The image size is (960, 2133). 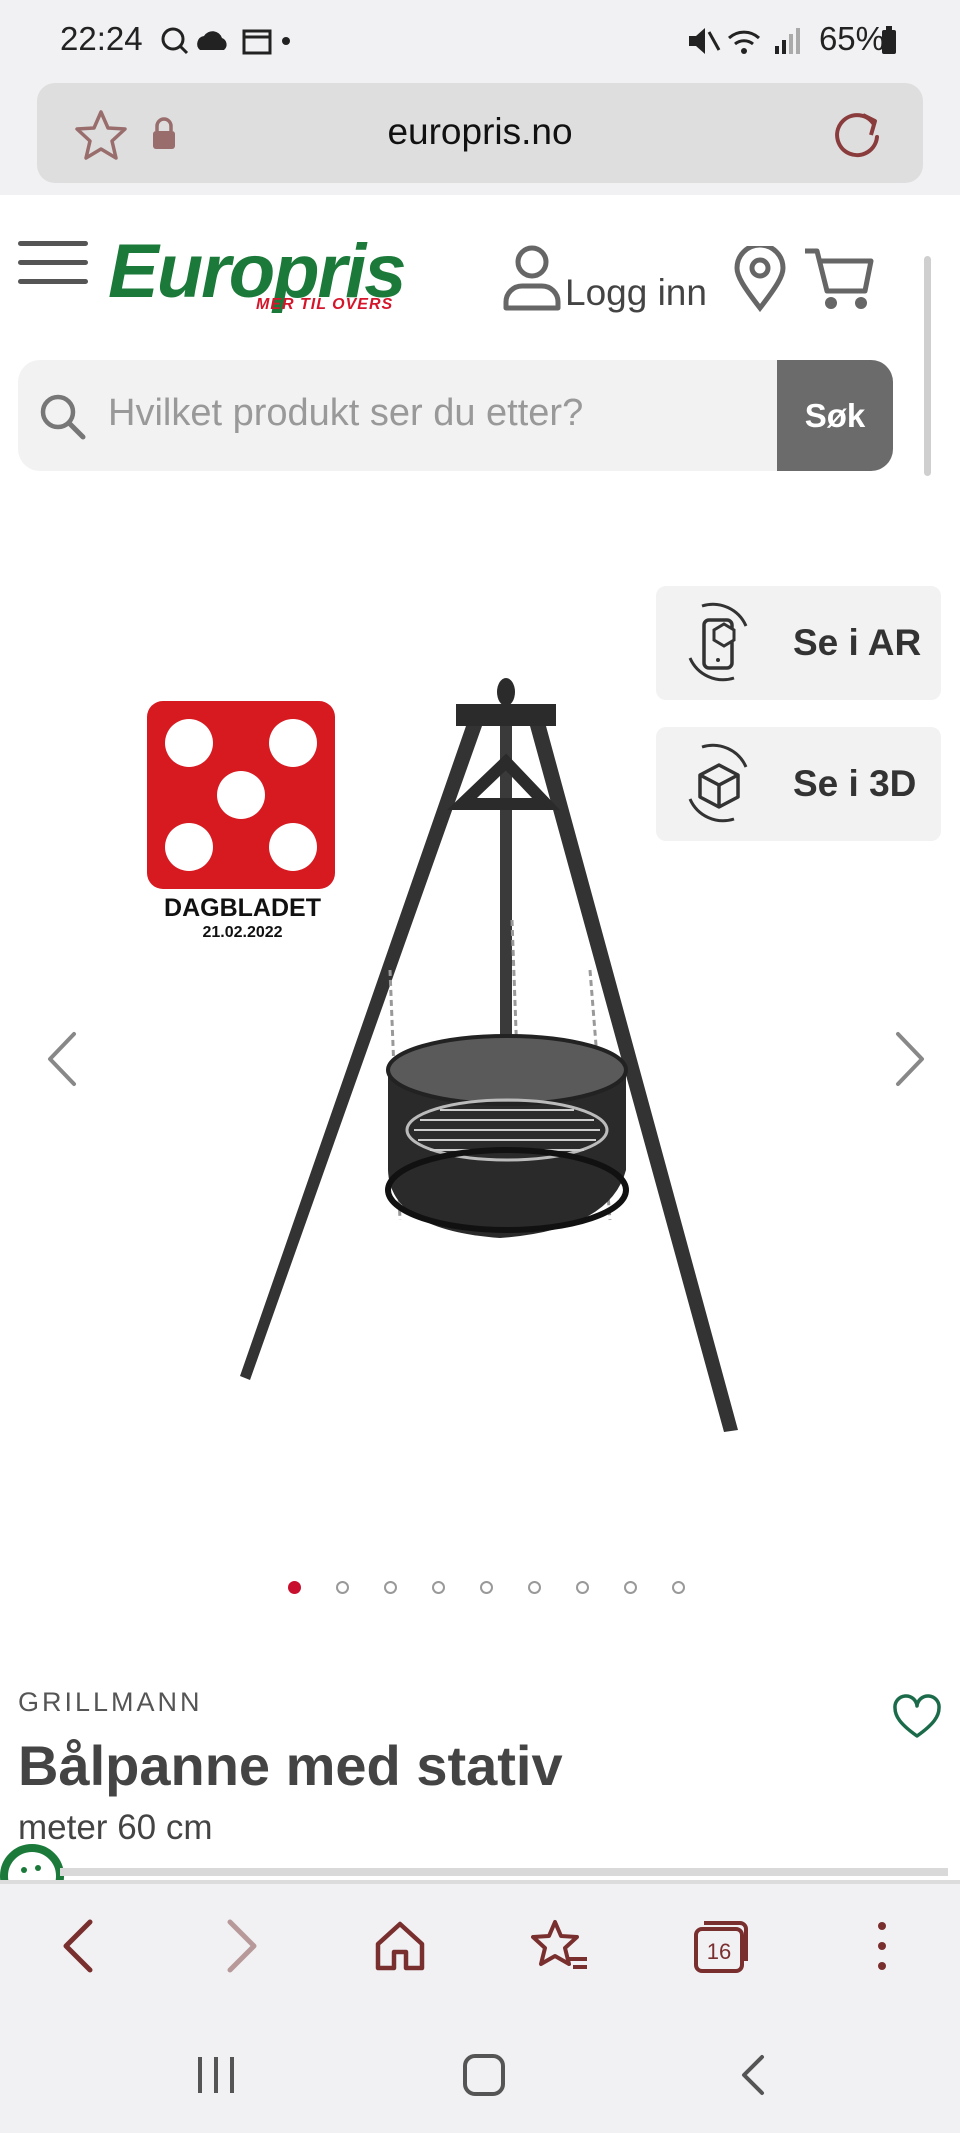 I want to click on forward-arrow-icon, so click(x=242, y=1946).